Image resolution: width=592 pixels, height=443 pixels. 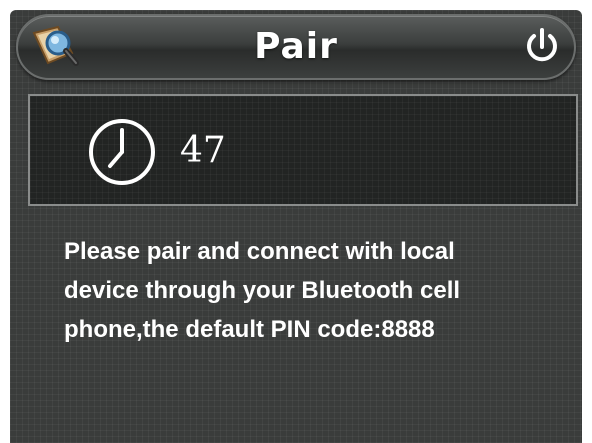 I want to click on countdown-value: 47, so click(x=203, y=150).